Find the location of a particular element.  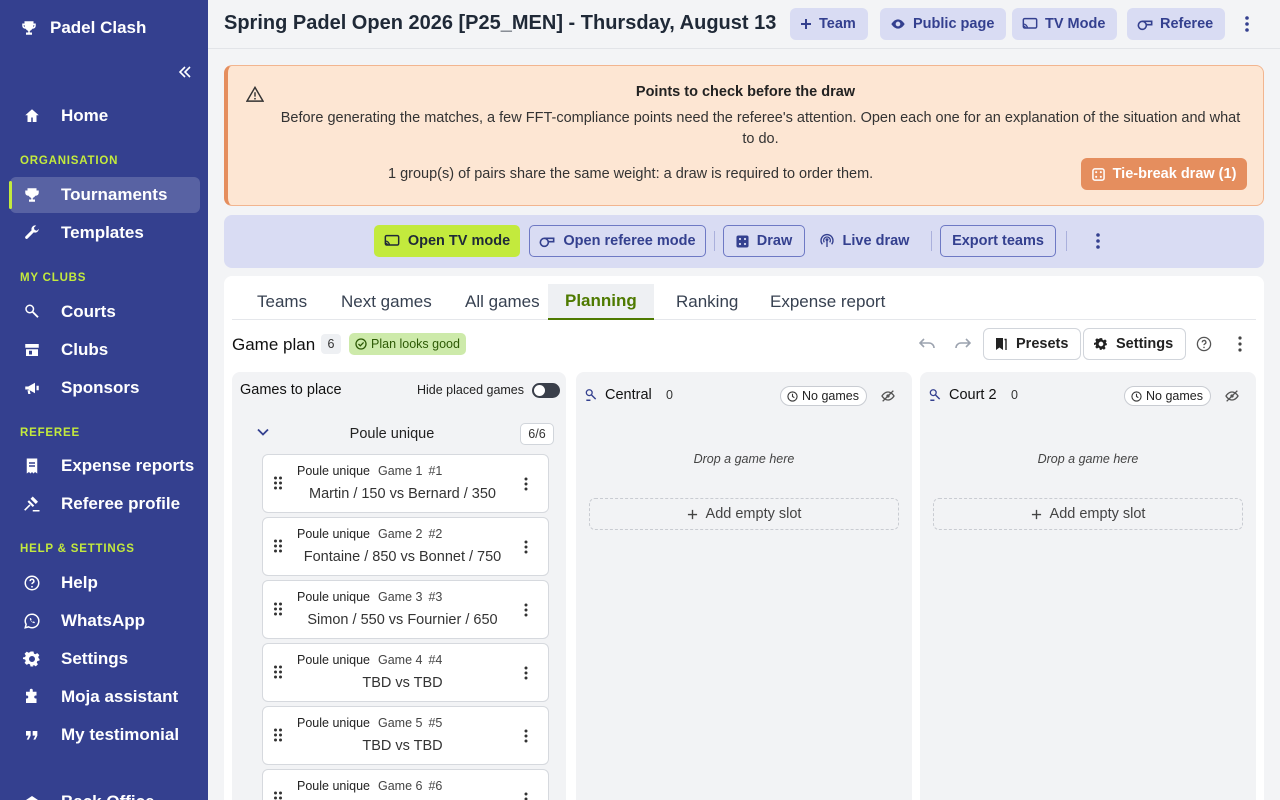

actions-more-button is located at coordinates (1098, 241).